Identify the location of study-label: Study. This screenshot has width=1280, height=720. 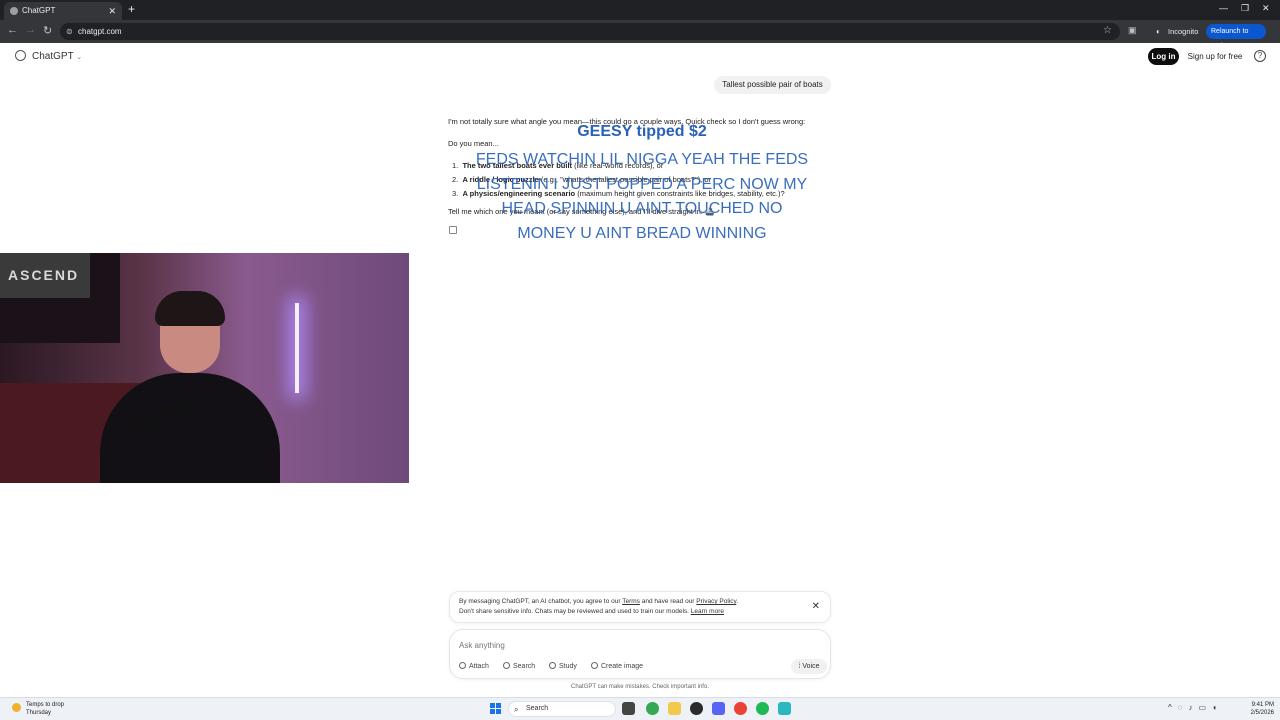
(568, 666).